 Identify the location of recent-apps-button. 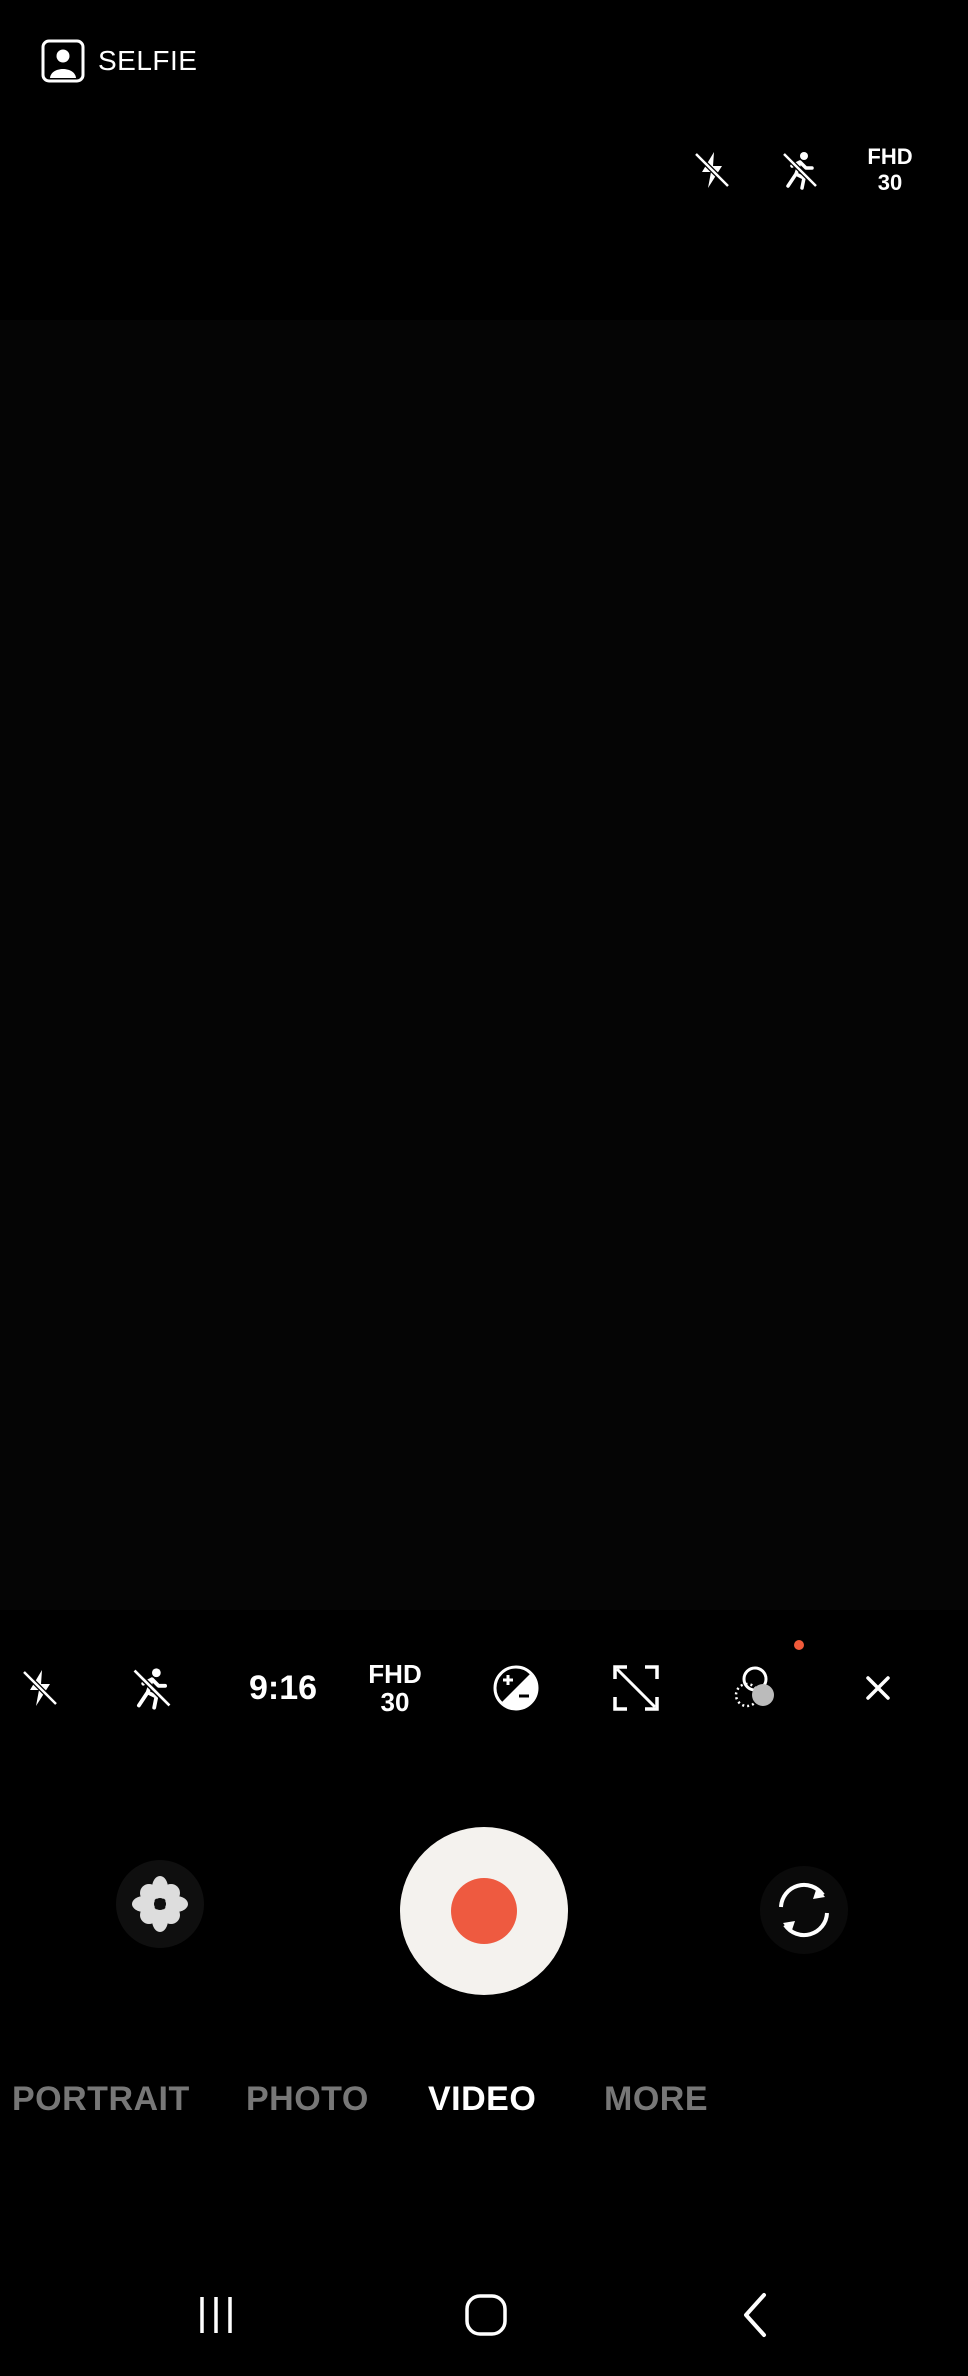
(216, 2315).